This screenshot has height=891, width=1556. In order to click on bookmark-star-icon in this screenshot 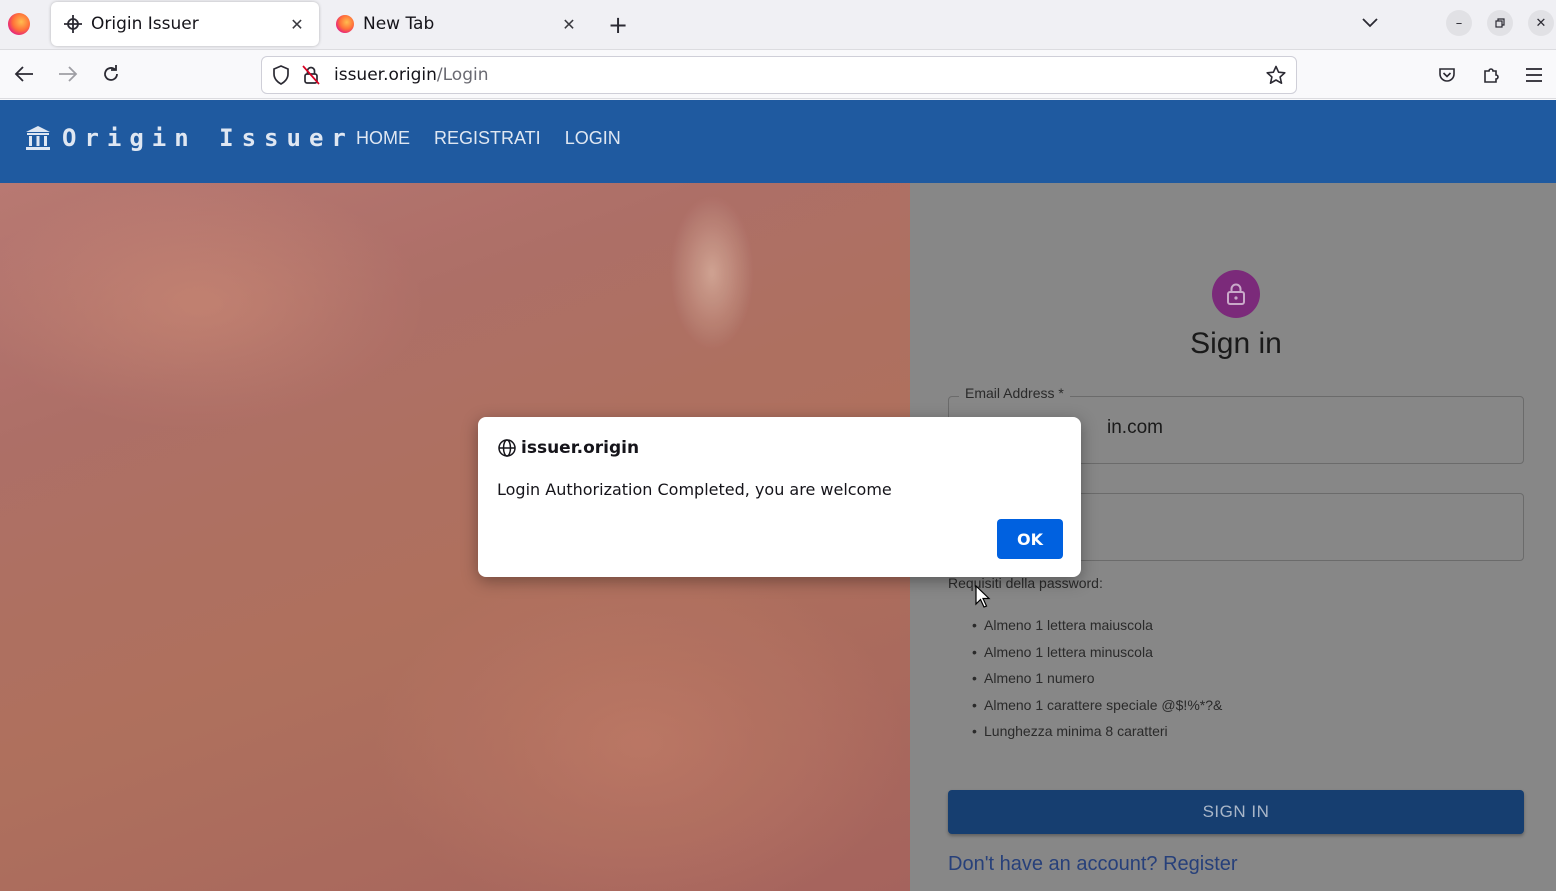, I will do `click(1276, 75)`.